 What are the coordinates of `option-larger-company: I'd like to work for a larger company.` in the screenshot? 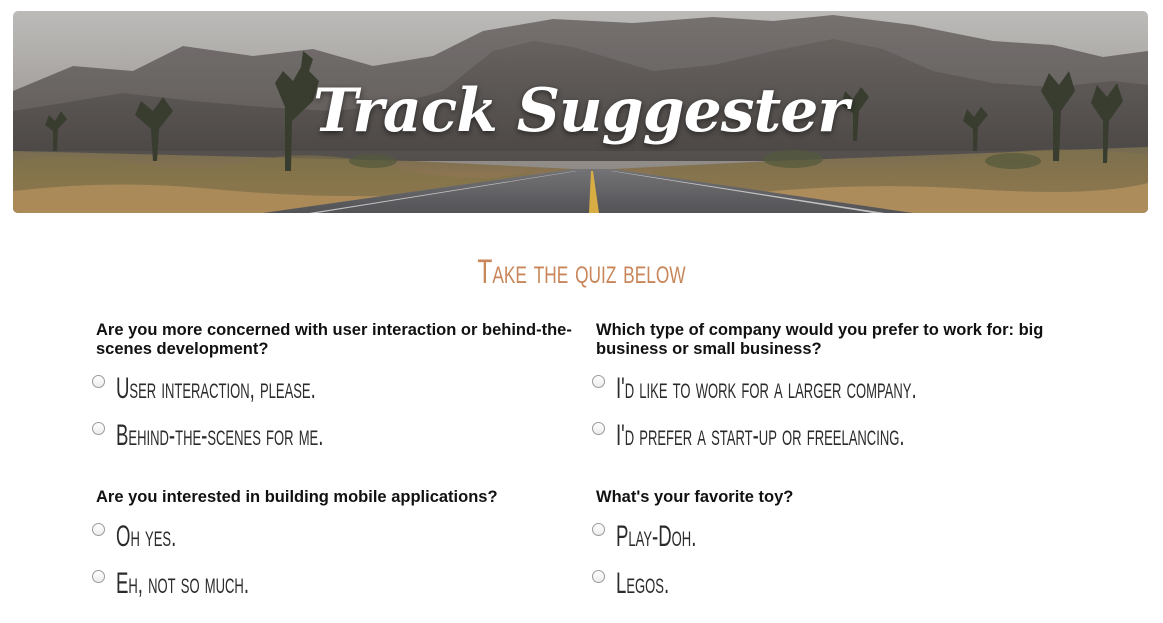 It's located at (834, 394).